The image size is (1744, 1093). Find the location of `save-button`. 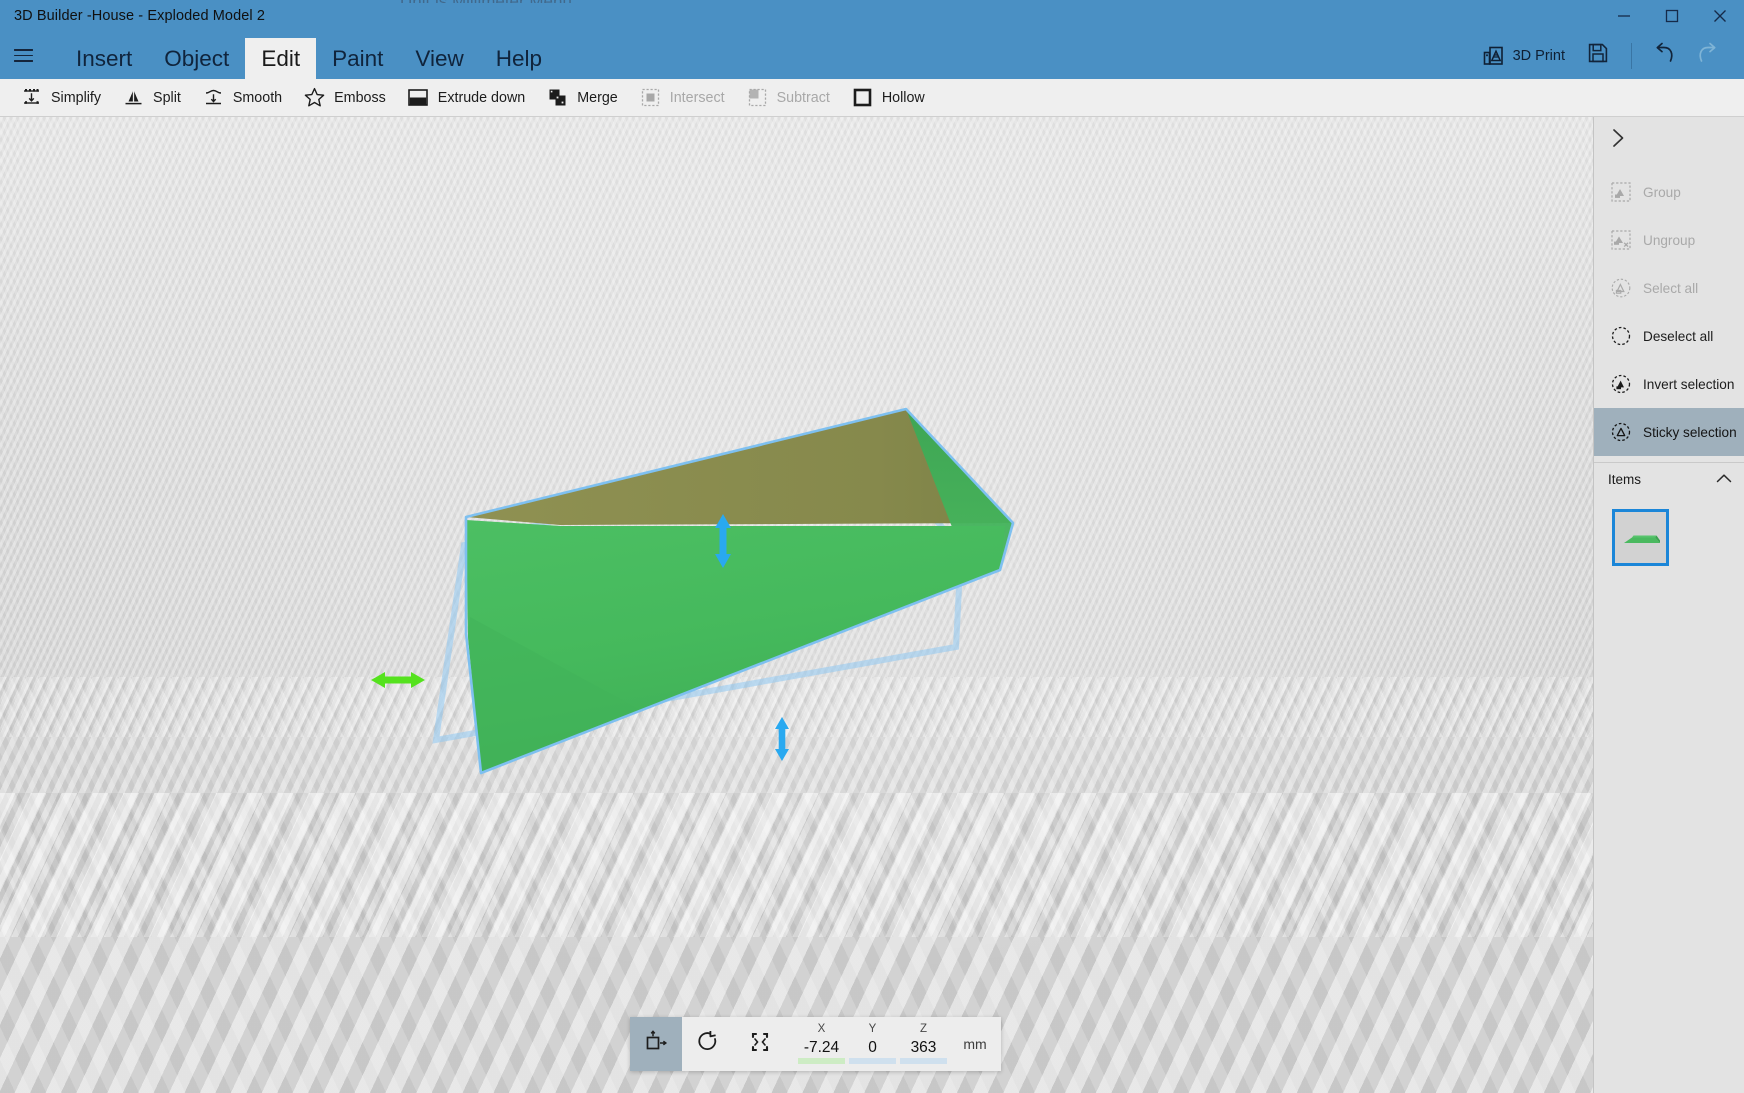

save-button is located at coordinates (1598, 56).